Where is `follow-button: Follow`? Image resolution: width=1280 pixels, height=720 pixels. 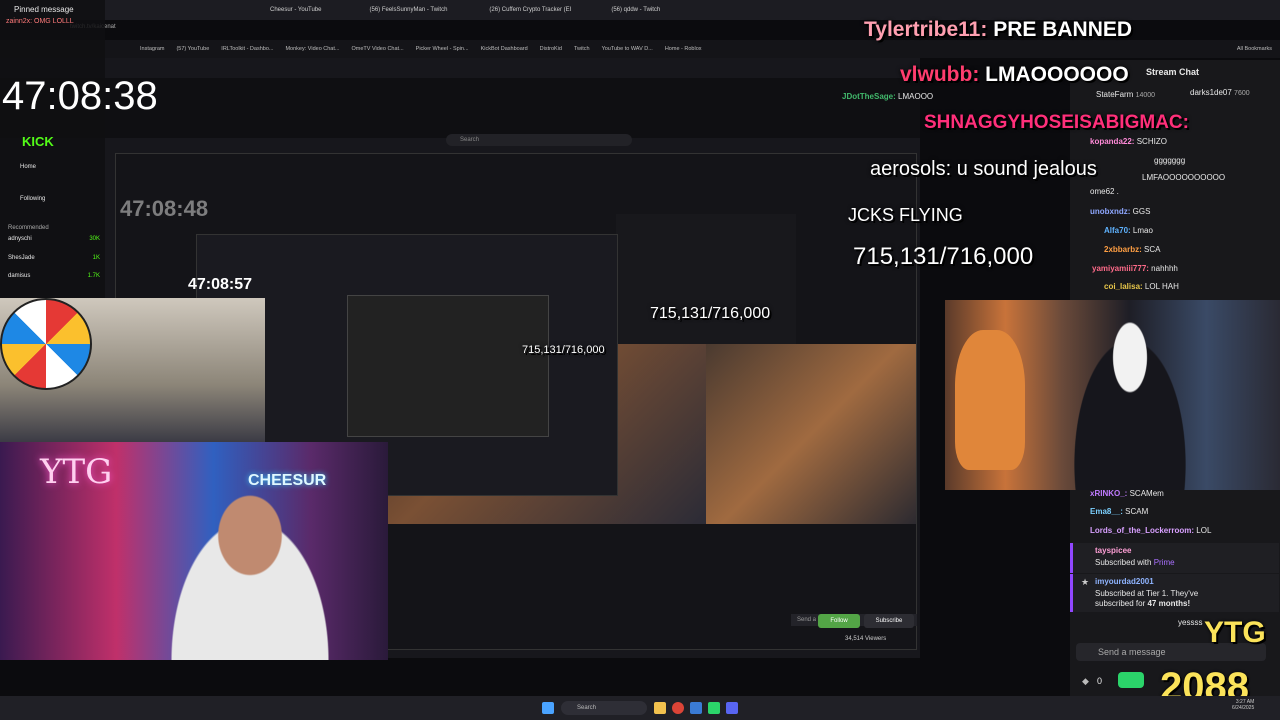
follow-button: Follow is located at coordinates (839, 621).